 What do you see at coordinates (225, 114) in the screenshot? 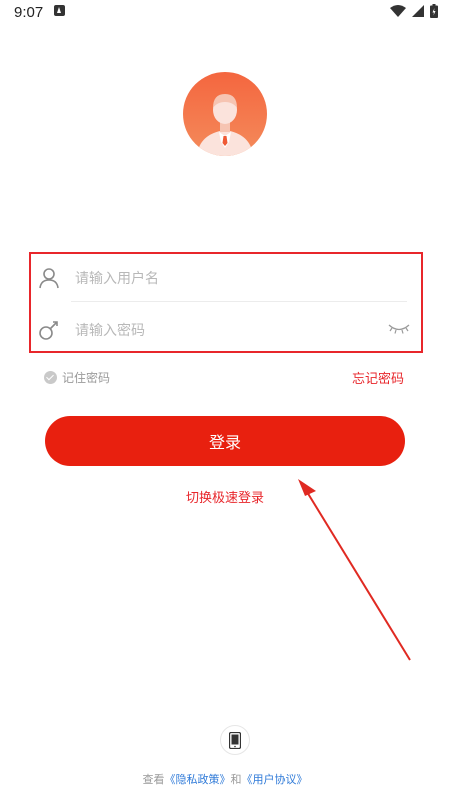
I see `avatar-icon` at bounding box center [225, 114].